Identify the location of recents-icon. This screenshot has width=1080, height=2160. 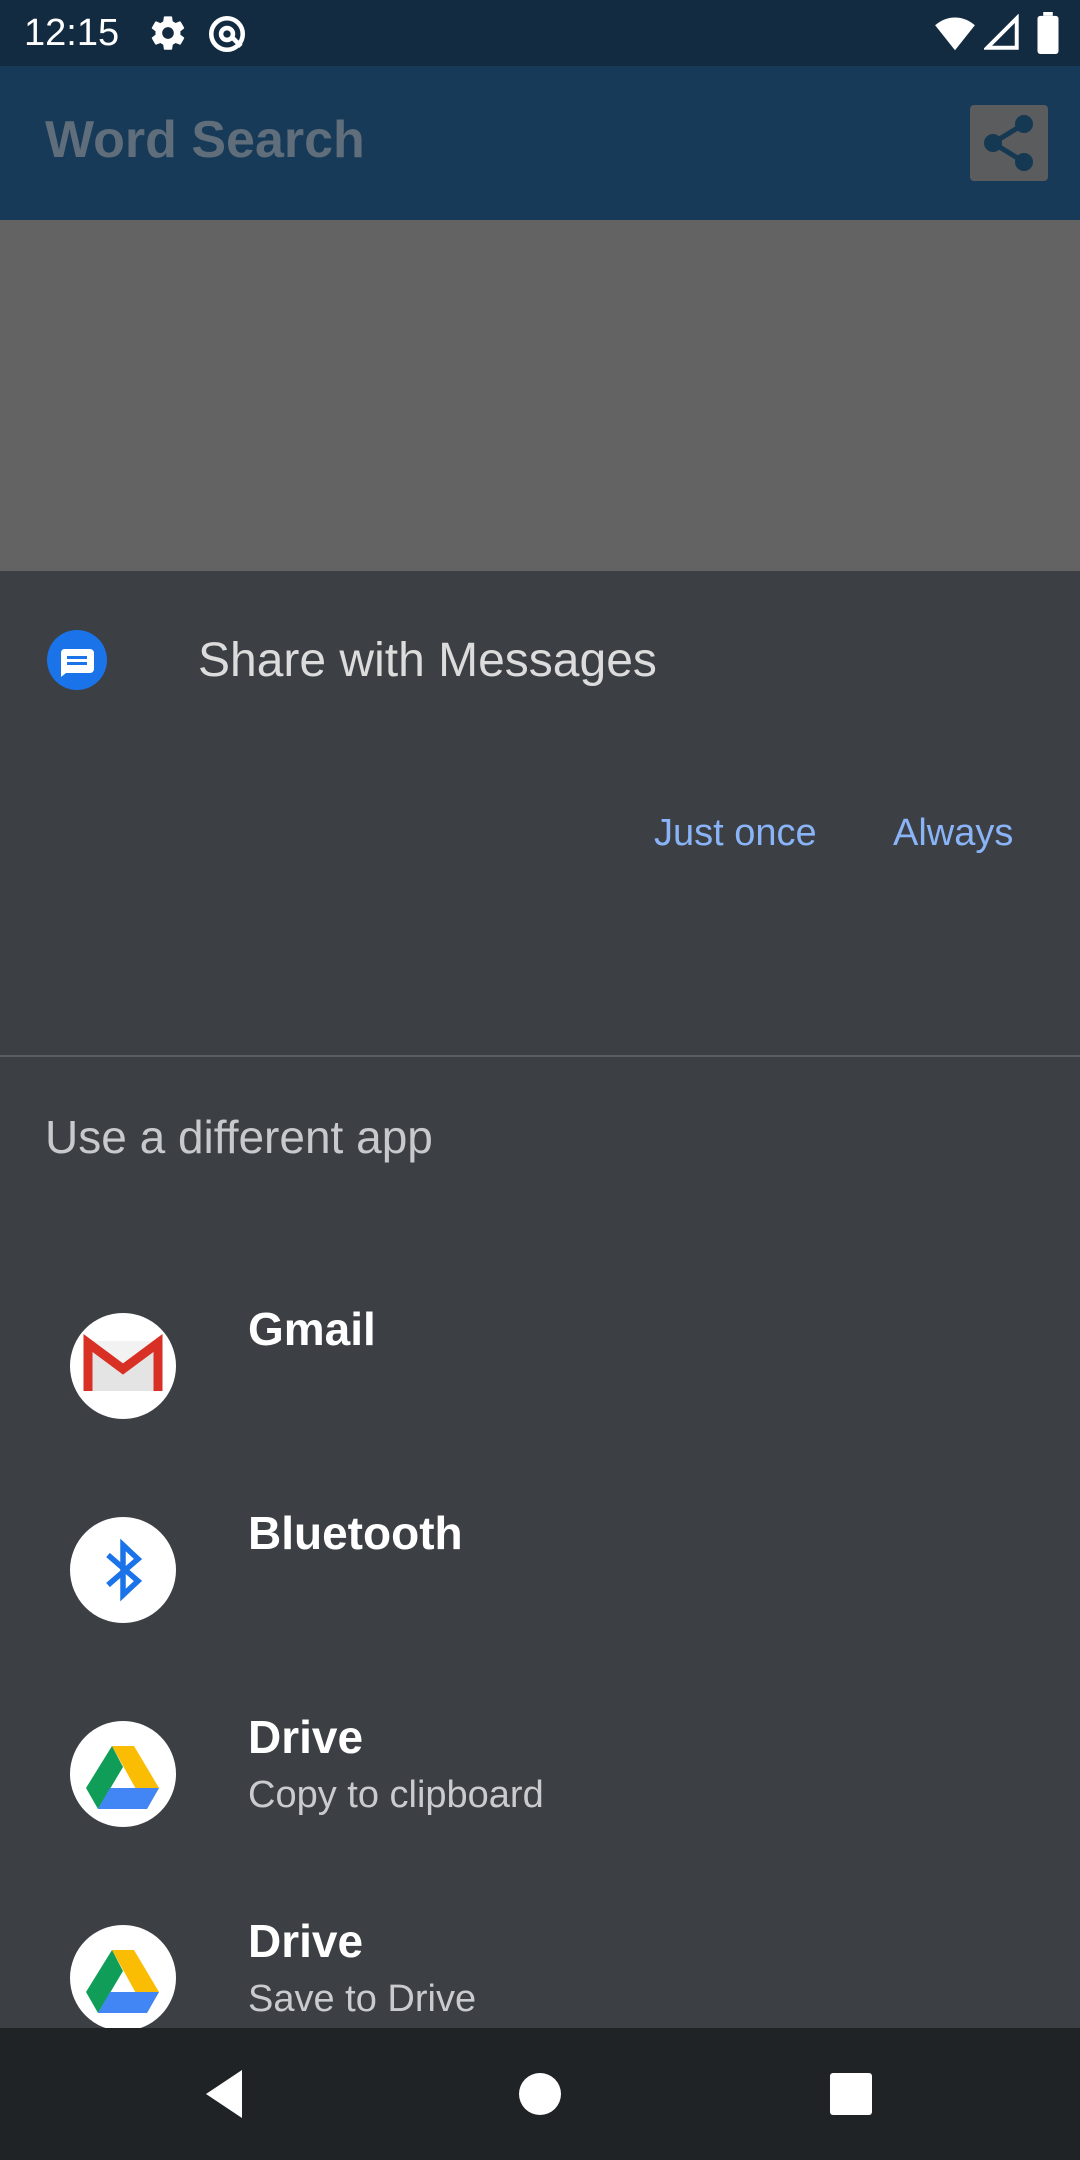
(851, 2094).